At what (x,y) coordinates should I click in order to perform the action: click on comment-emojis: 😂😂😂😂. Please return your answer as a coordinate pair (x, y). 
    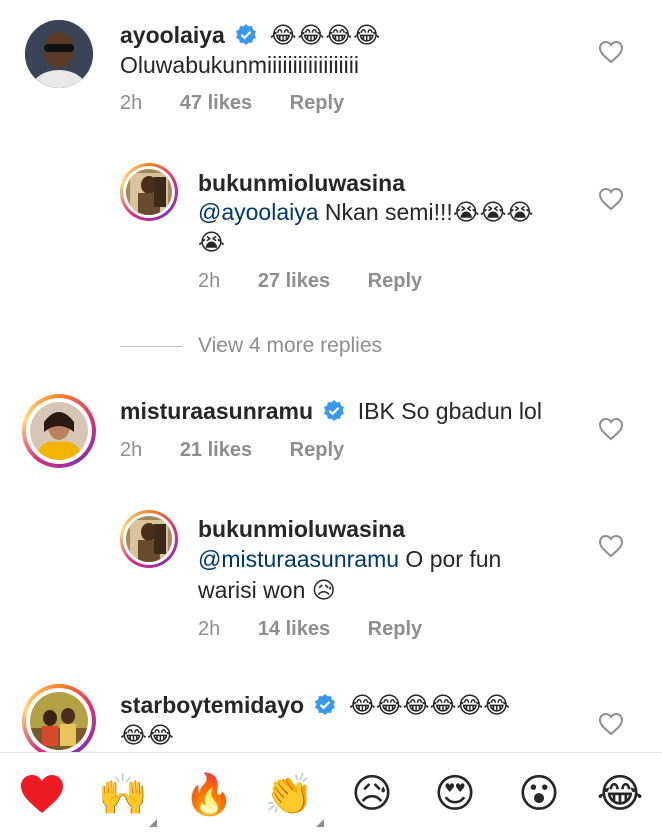
    Looking at the image, I should click on (325, 35).